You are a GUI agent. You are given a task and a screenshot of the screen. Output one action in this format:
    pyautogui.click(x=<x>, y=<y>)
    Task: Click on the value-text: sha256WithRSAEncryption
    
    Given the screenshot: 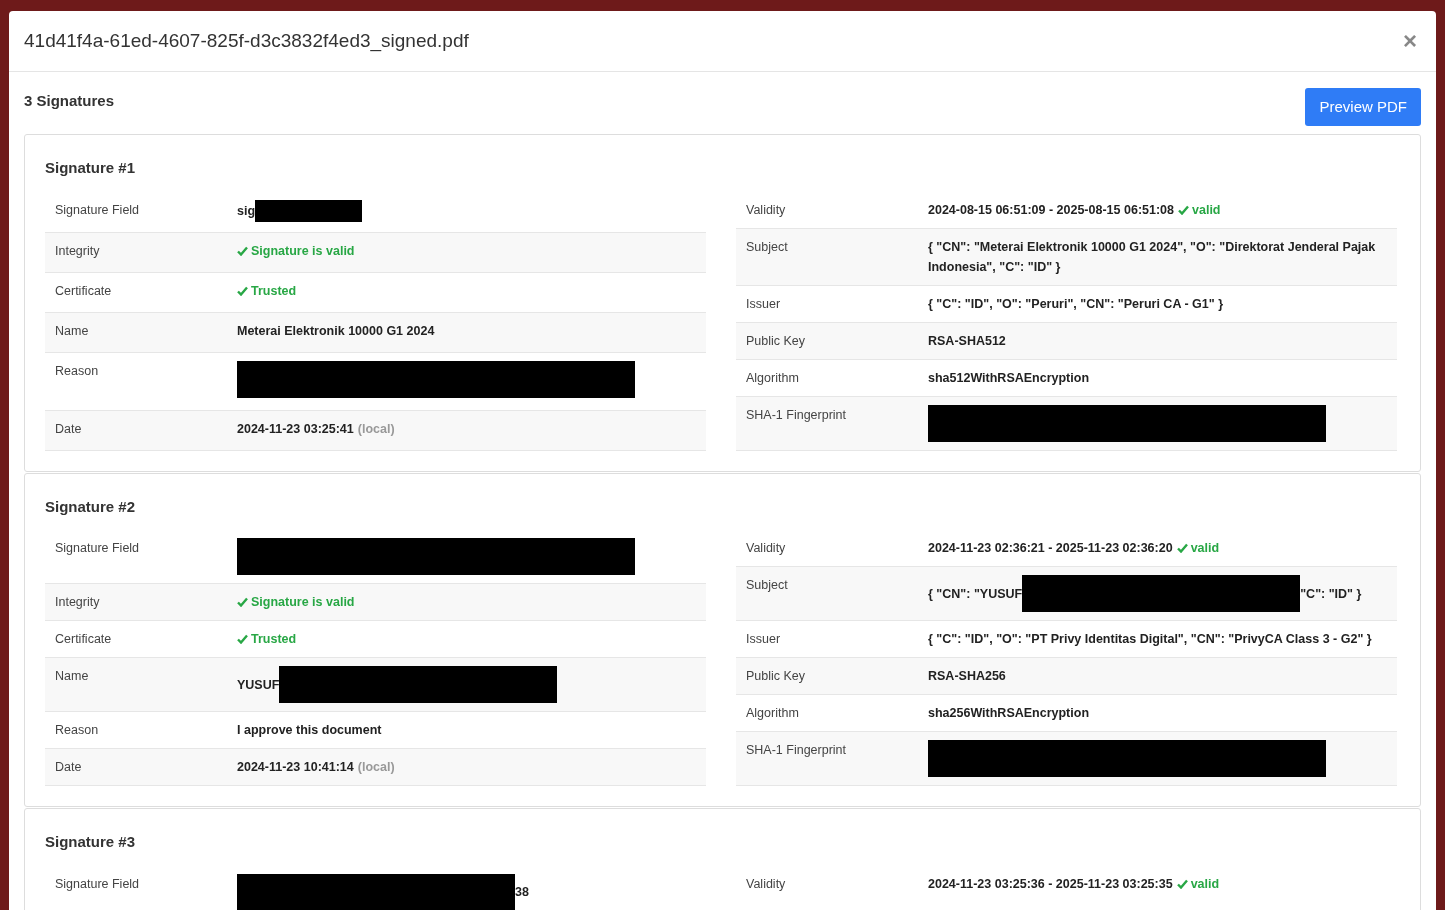 What is the action you would take?
    pyautogui.click(x=1009, y=713)
    